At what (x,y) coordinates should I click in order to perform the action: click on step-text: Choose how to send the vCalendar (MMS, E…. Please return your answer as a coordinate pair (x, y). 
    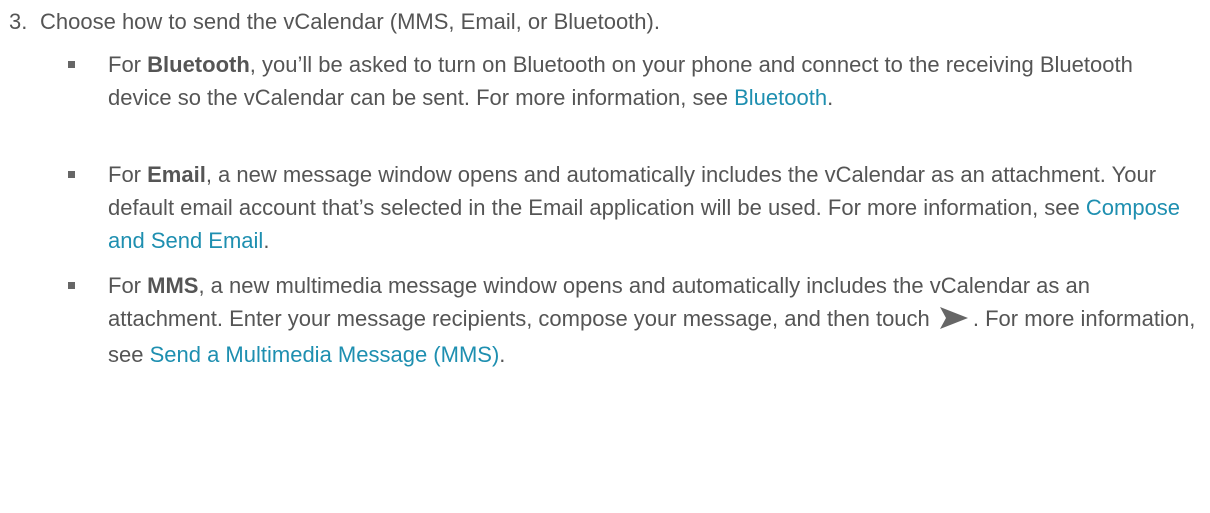
    Looking at the image, I should click on (350, 21).